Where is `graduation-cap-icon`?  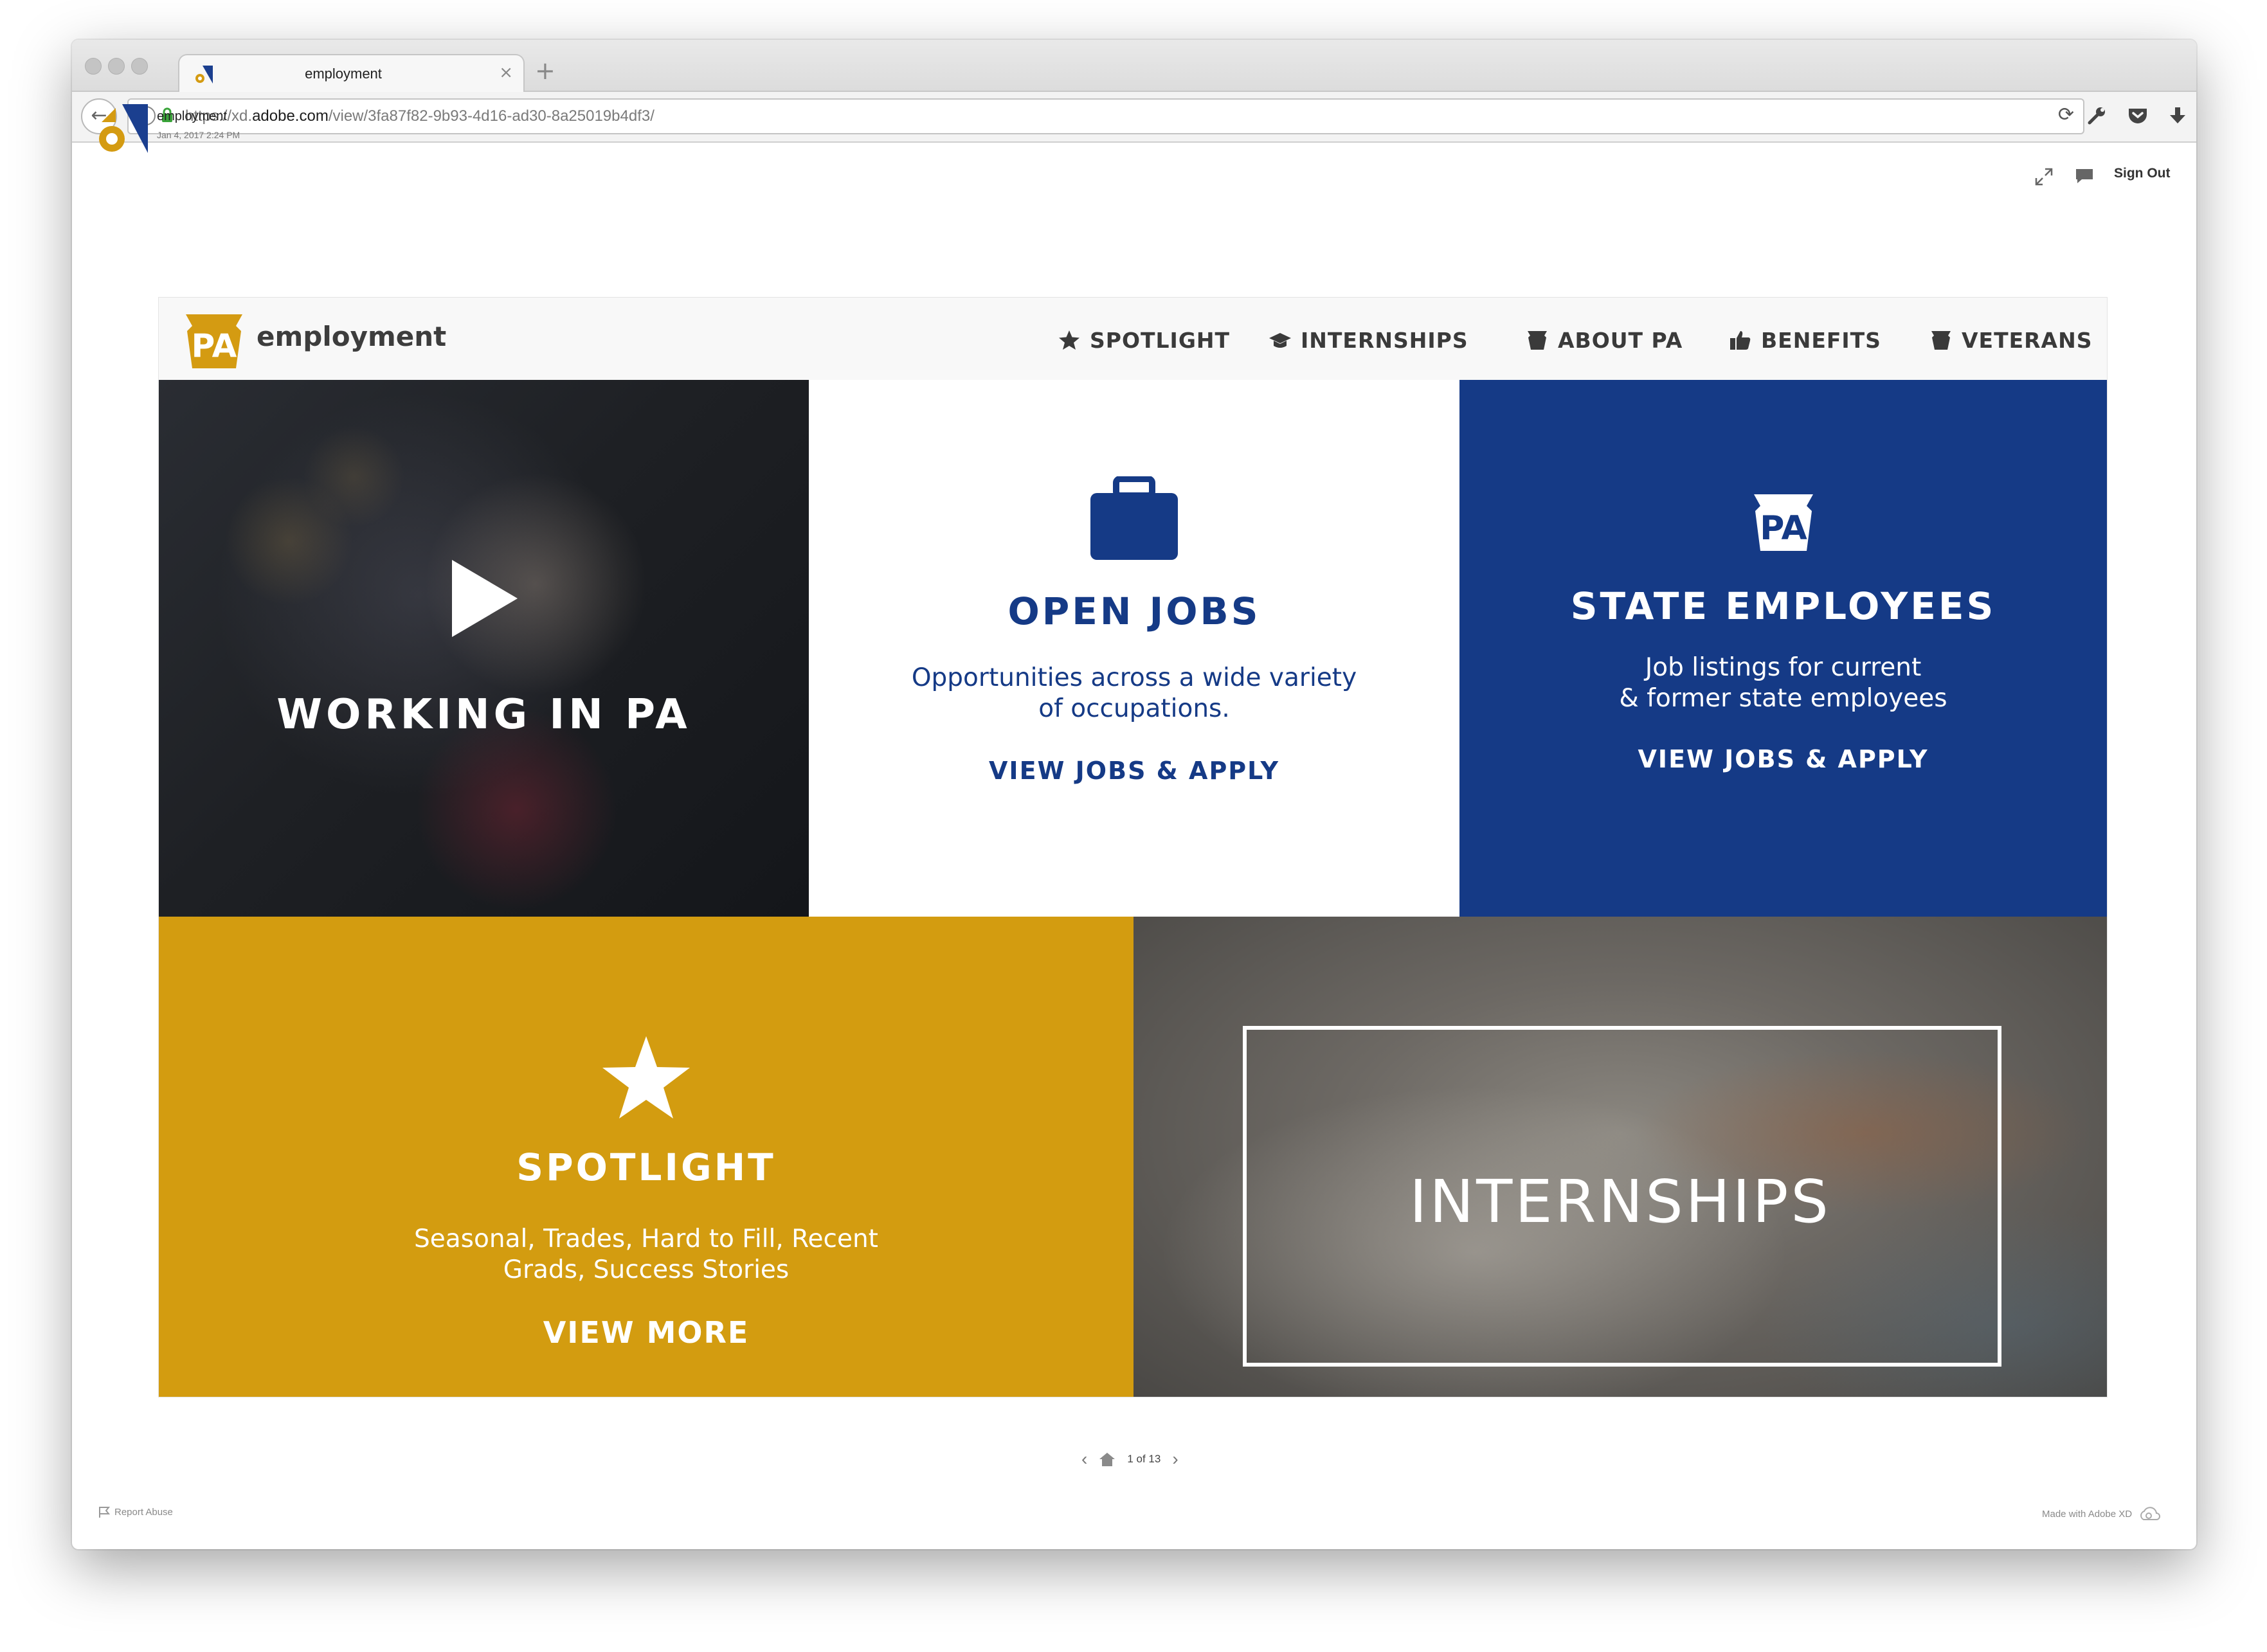 graduation-cap-icon is located at coordinates (1280, 340).